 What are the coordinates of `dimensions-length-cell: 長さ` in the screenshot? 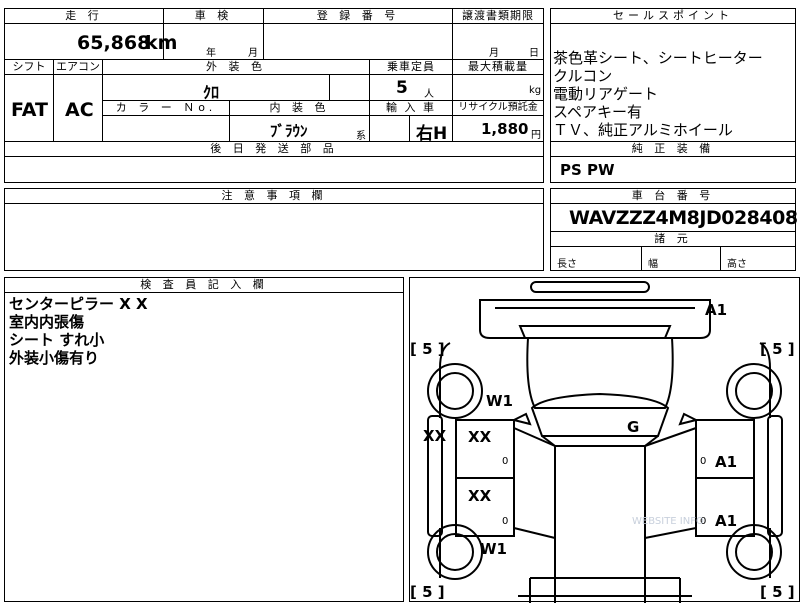 It's located at (596, 258).